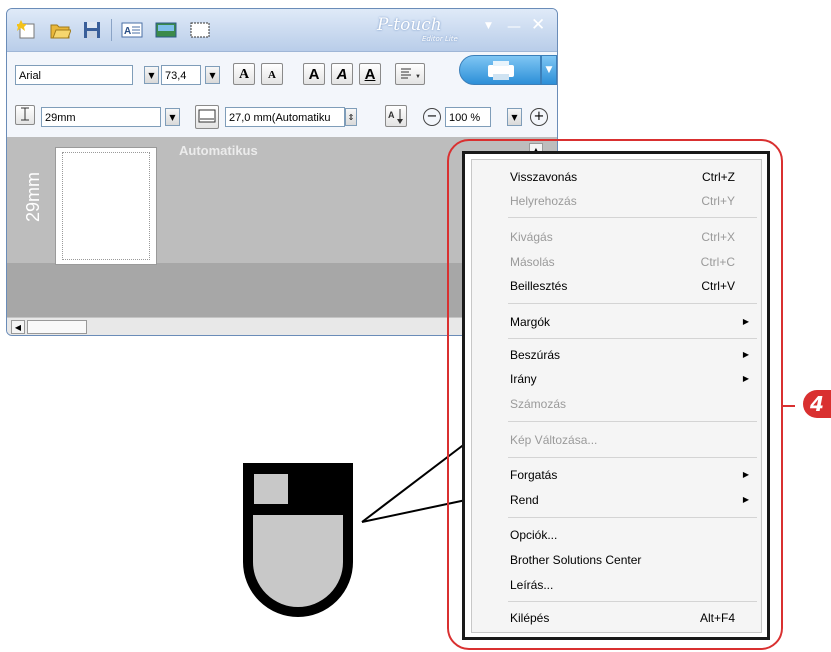  I want to click on menu-item-insert: Beszúrás ▶, so click(616, 355).